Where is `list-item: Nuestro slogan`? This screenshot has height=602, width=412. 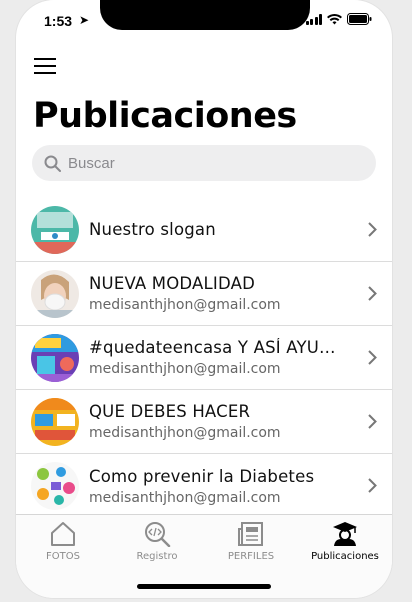 list-item: Nuestro slogan is located at coordinates (204, 230).